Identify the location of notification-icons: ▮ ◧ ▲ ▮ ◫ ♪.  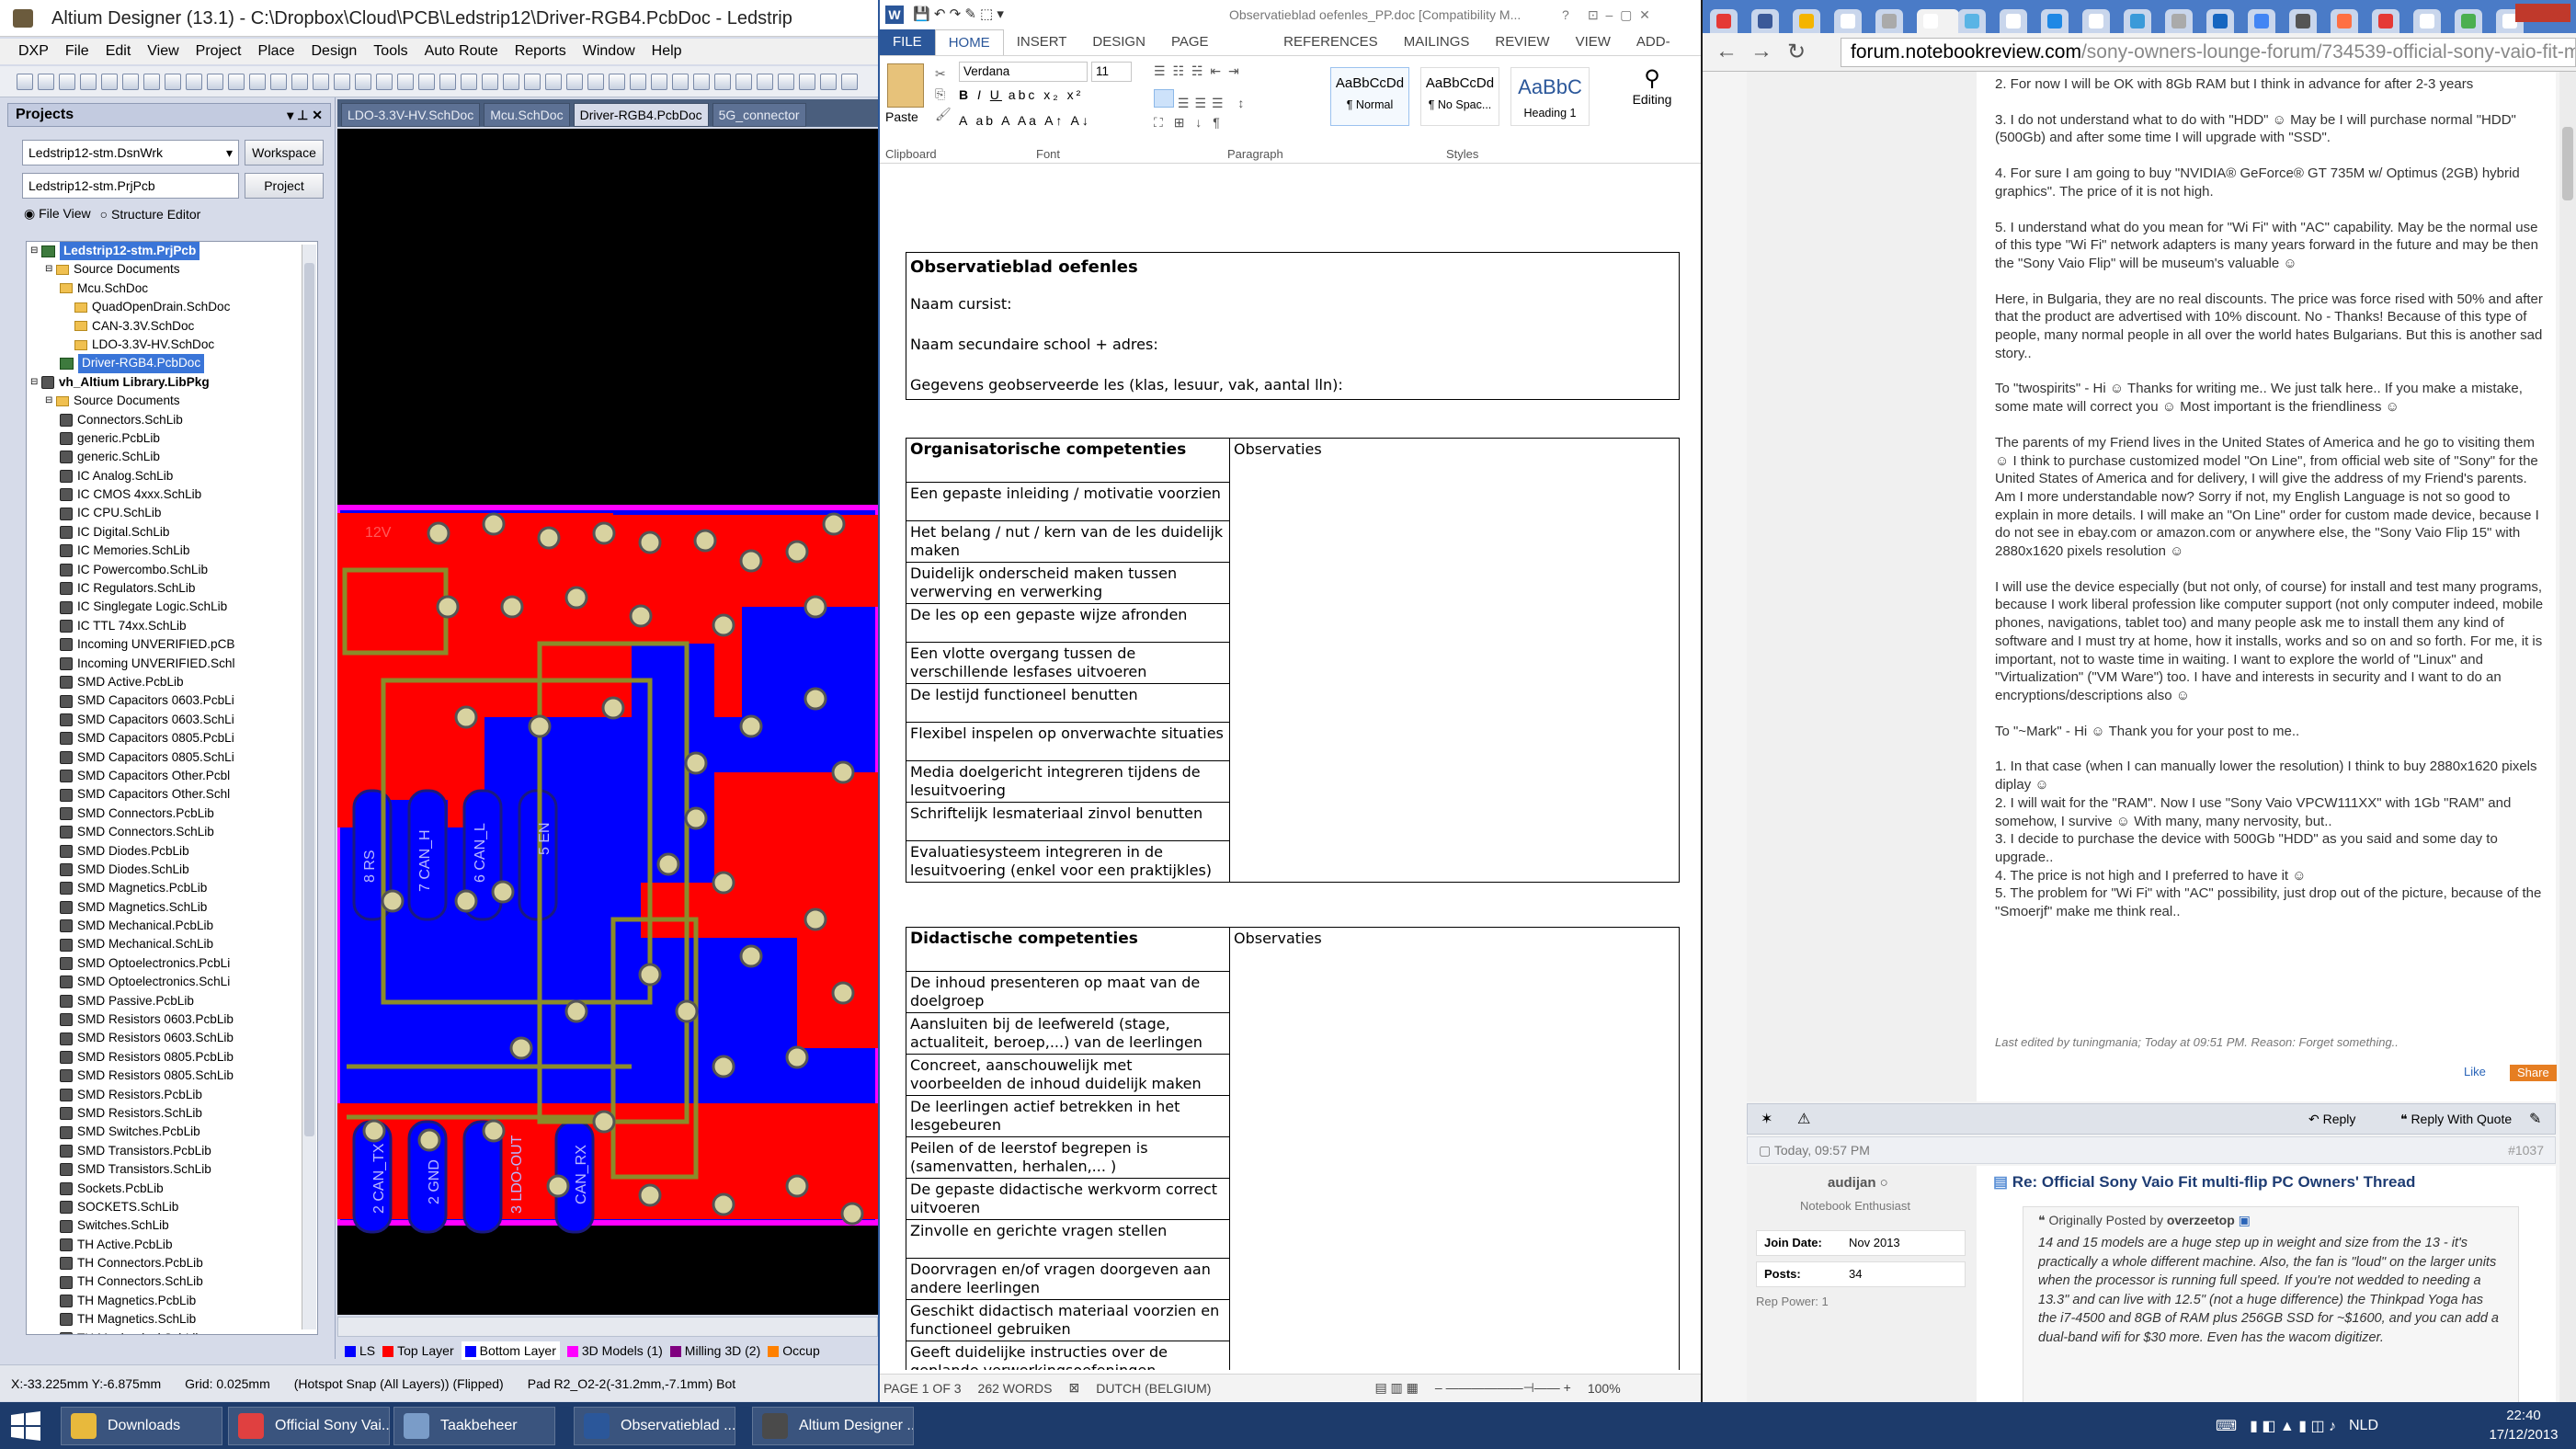
(2293, 1426).